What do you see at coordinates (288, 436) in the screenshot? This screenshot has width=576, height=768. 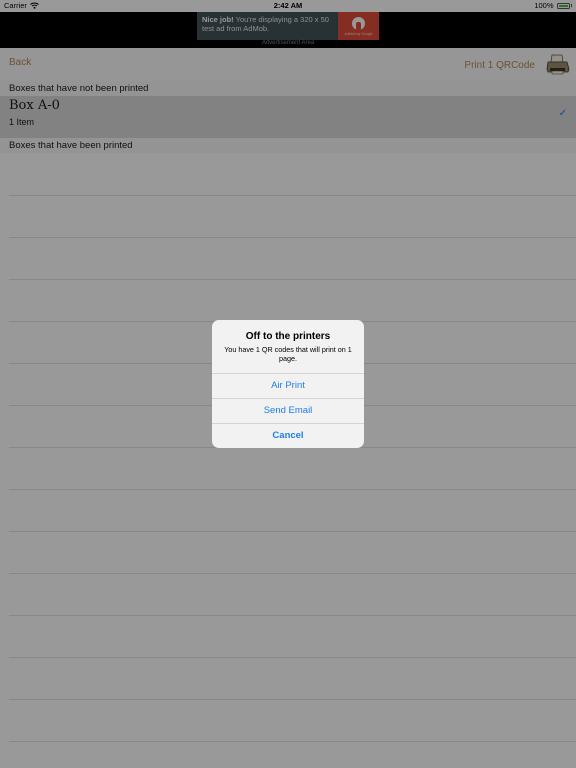 I see `cancel-button: Cancel` at bounding box center [288, 436].